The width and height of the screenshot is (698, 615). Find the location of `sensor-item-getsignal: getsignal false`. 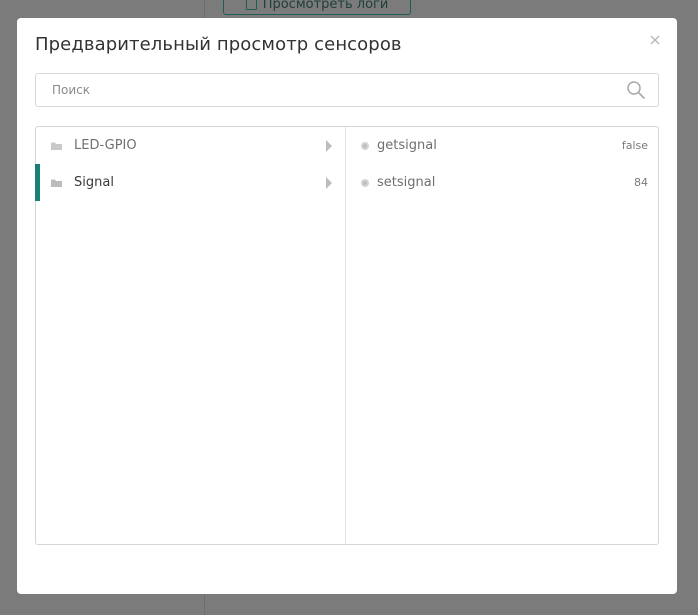

sensor-item-getsignal: getsignal false is located at coordinates (502, 145).